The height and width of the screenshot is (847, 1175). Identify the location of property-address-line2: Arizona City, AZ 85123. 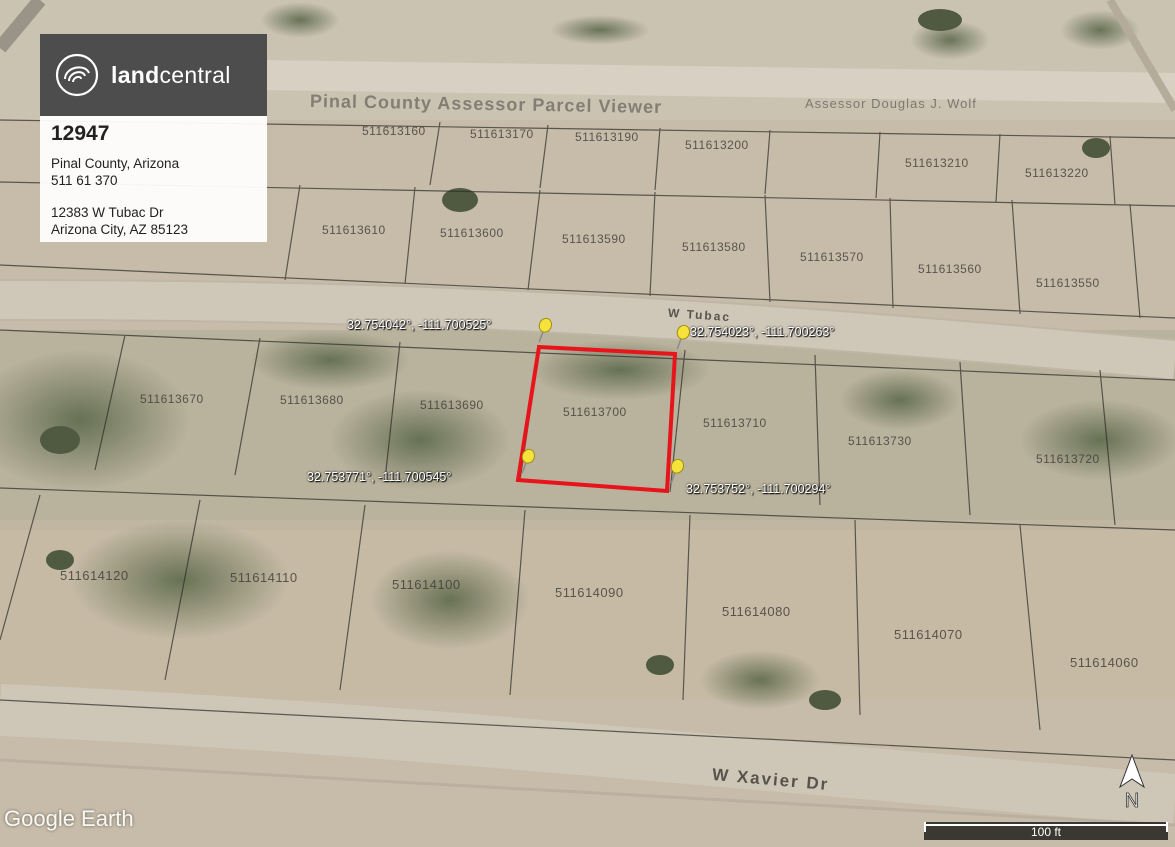
(120, 229).